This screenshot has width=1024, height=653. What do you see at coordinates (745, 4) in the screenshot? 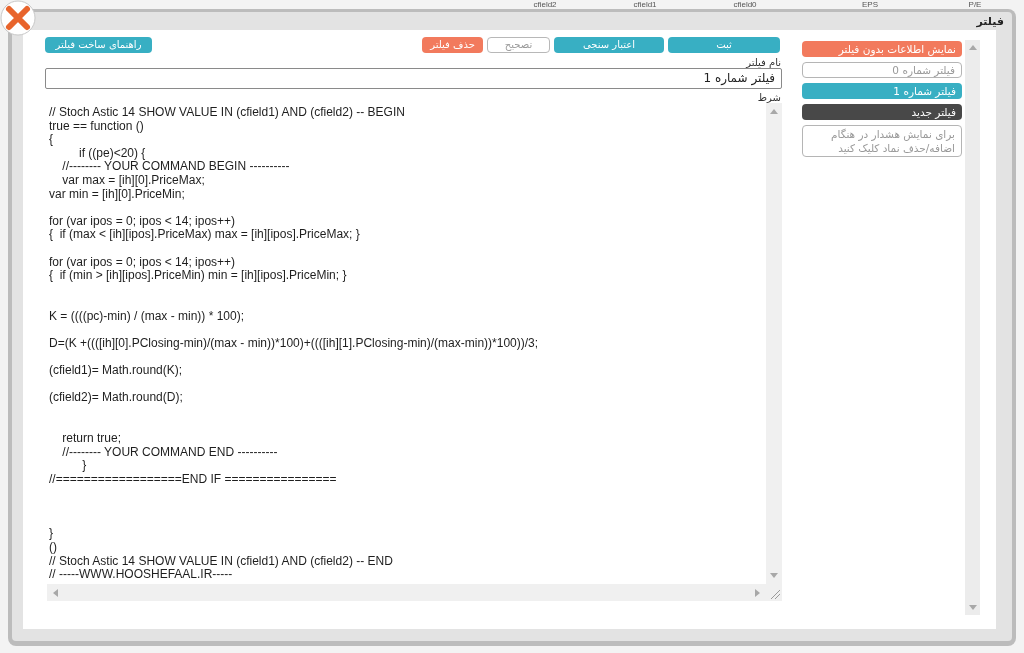
I see `column-header: cfield0` at bounding box center [745, 4].